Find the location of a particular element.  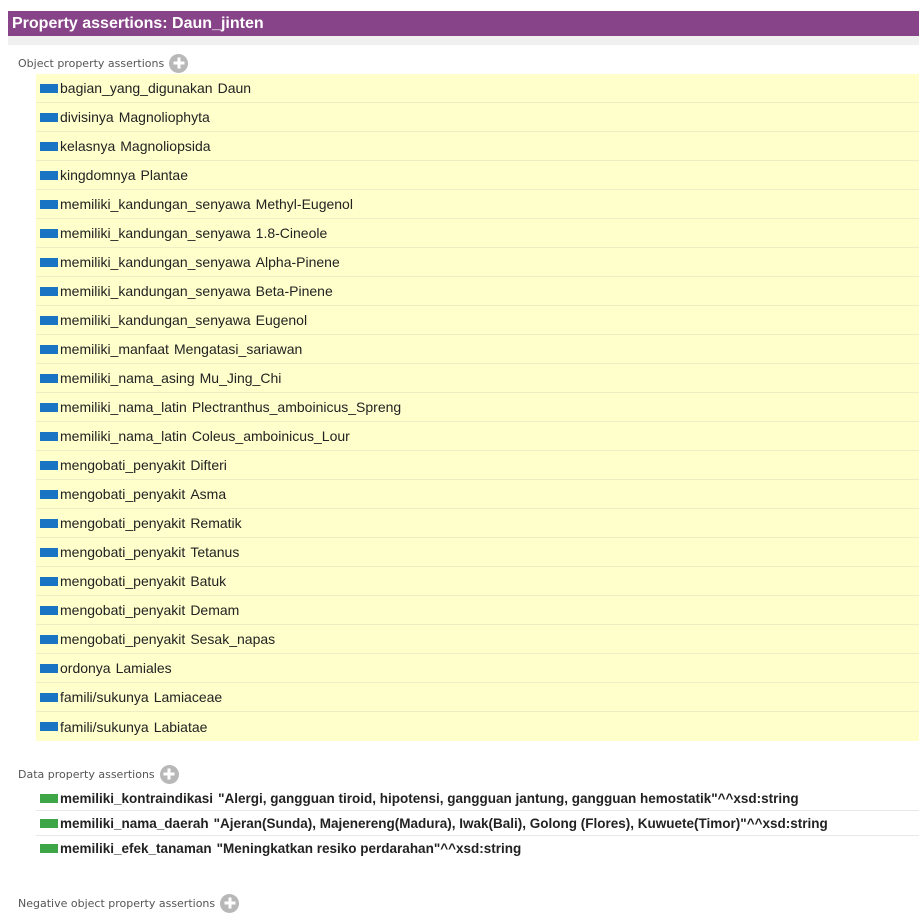

negative-object-property-section-header: Negative object property assertions is located at coordinates (129, 903).